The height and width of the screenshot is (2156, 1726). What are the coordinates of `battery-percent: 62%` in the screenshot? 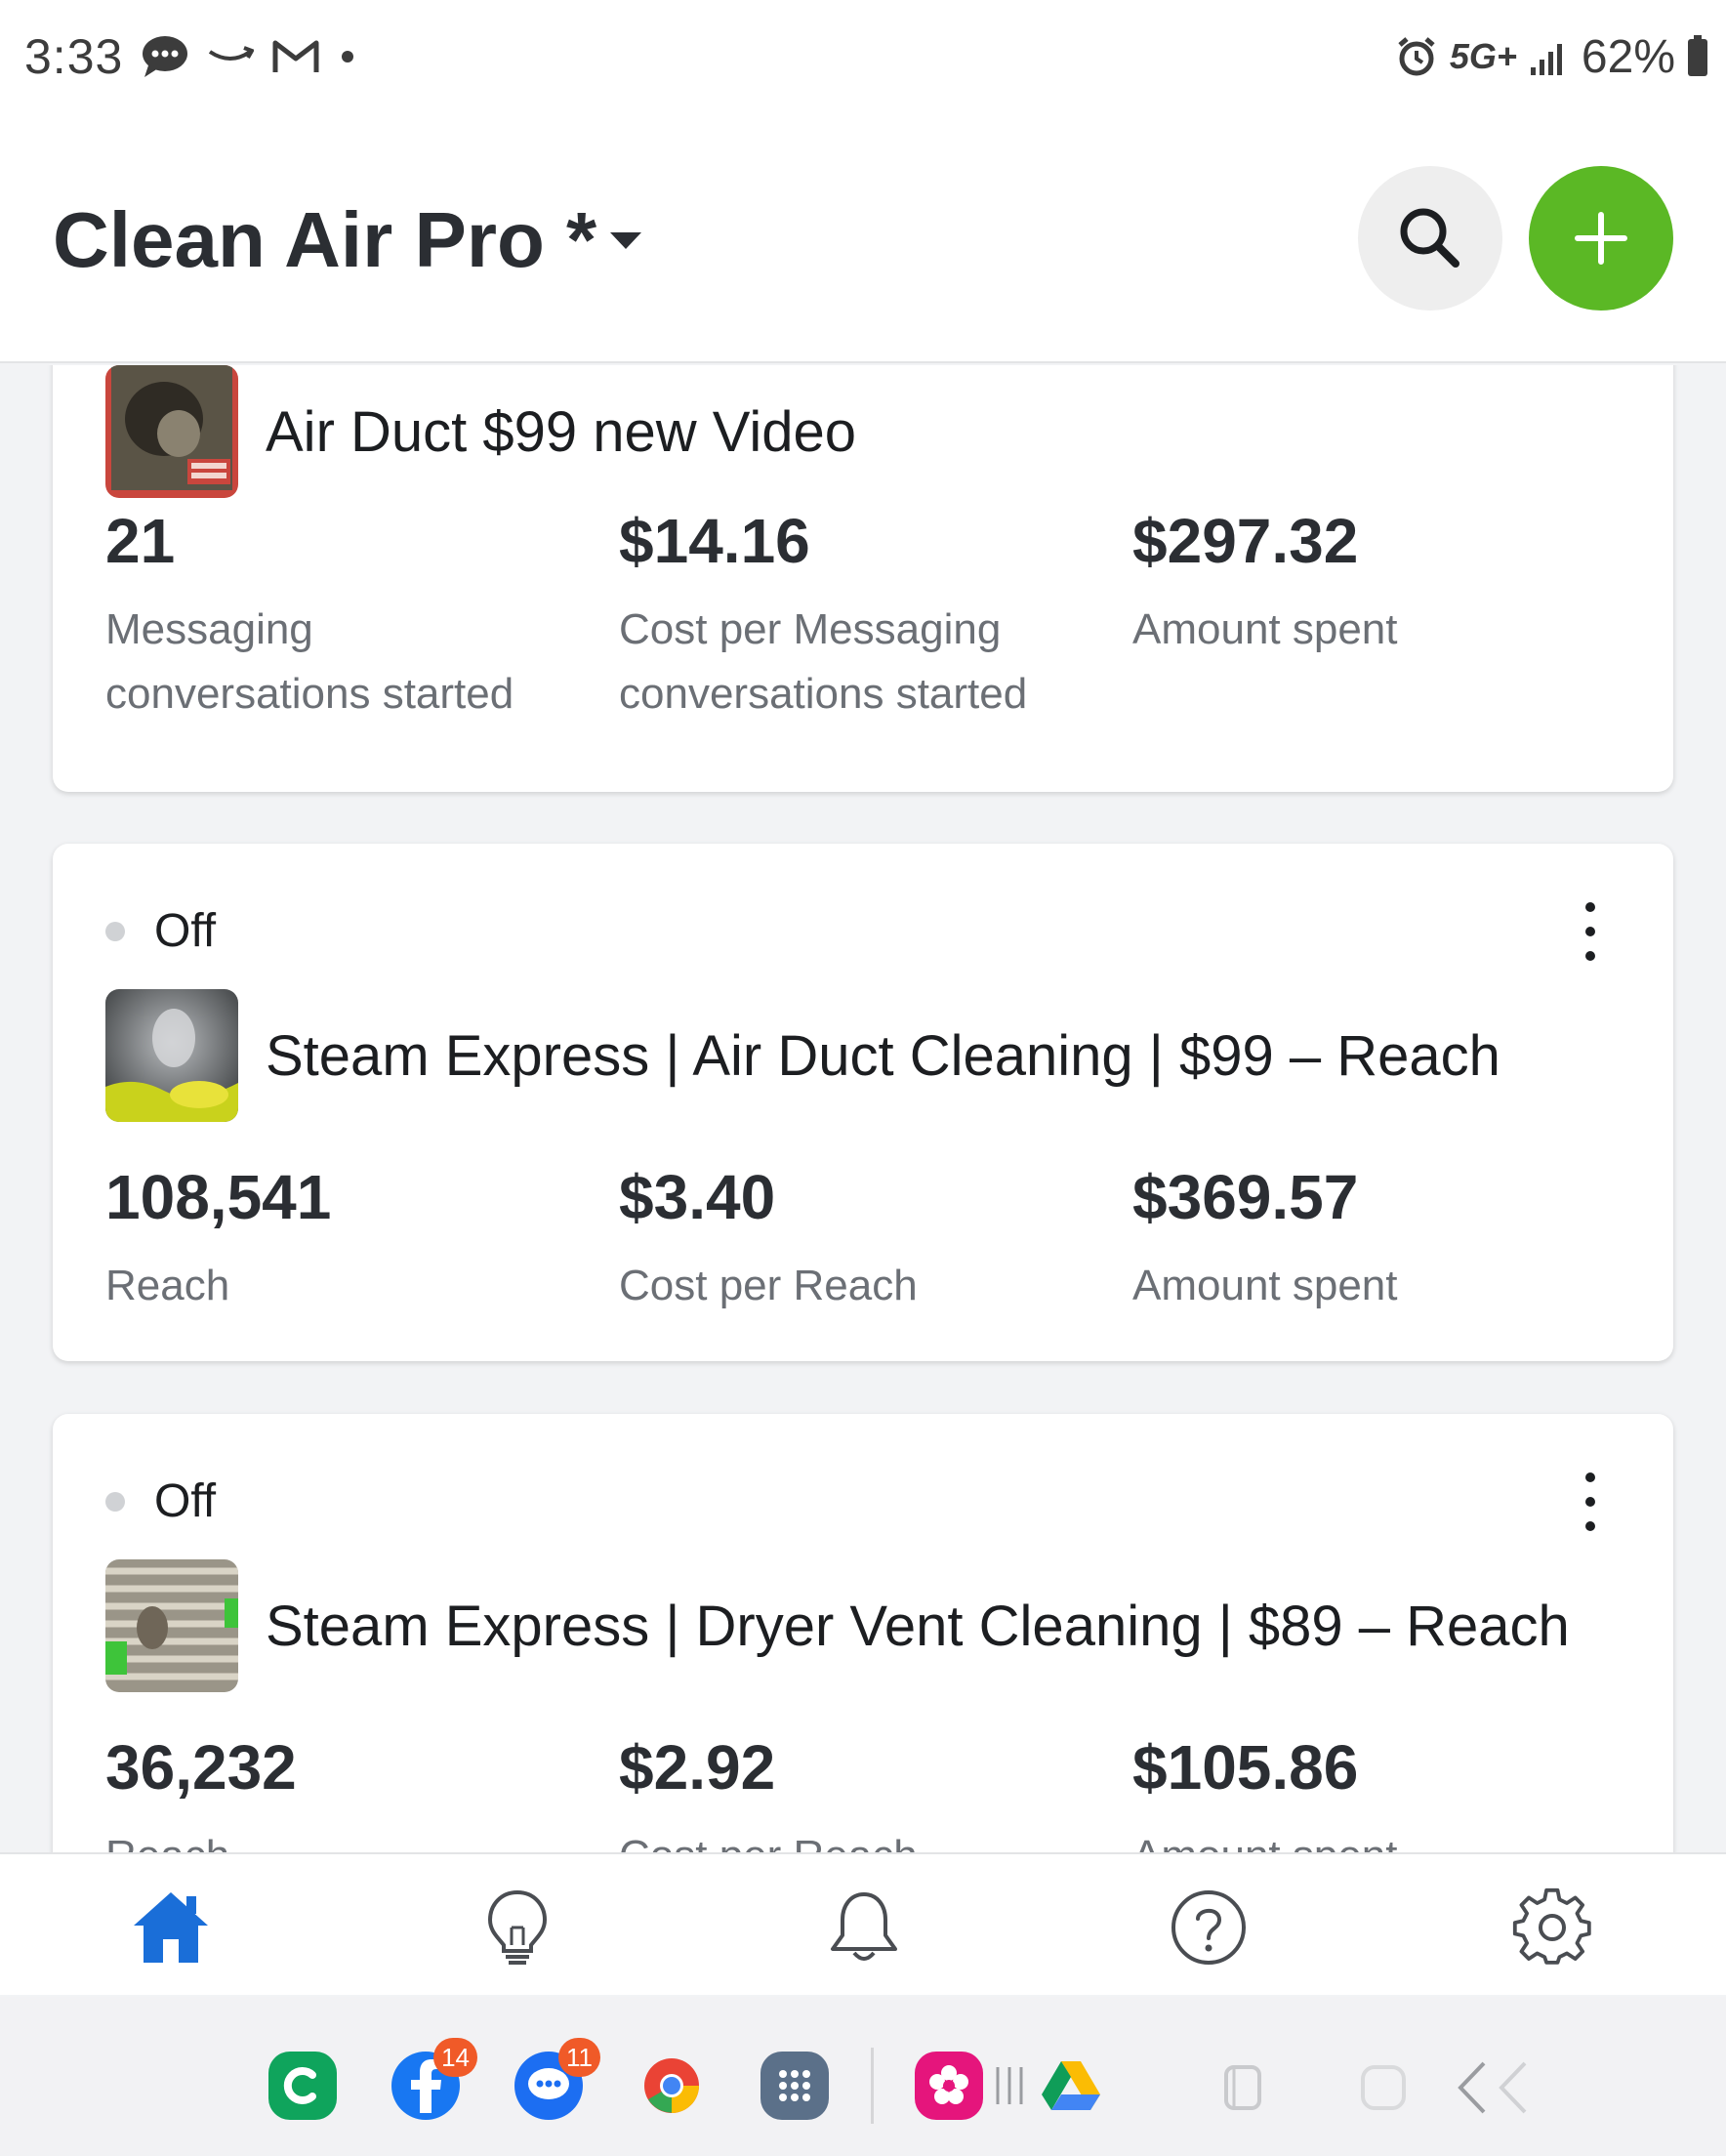 It's located at (1628, 57).